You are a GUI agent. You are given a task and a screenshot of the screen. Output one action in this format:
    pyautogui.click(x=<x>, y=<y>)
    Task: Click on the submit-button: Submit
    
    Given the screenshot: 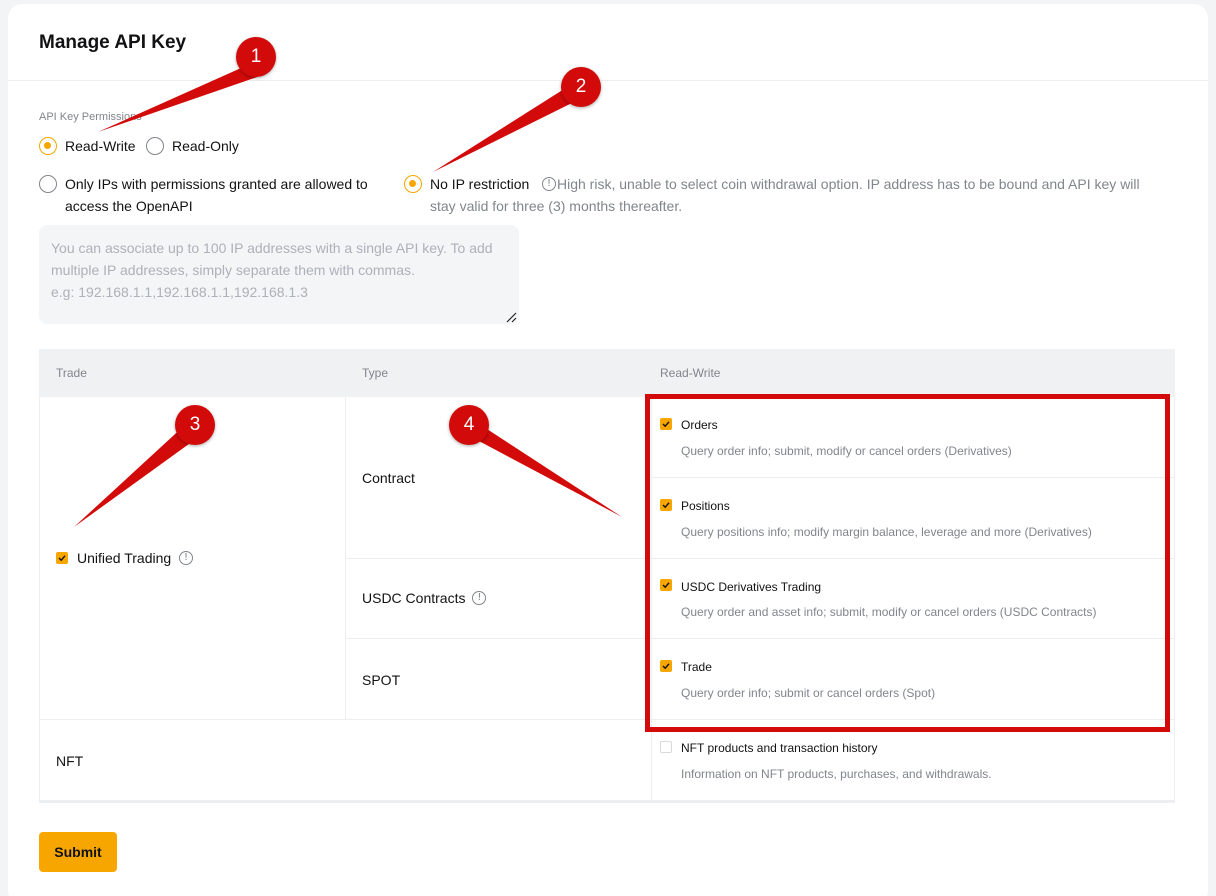 What is the action you would take?
    pyautogui.click(x=78, y=852)
    